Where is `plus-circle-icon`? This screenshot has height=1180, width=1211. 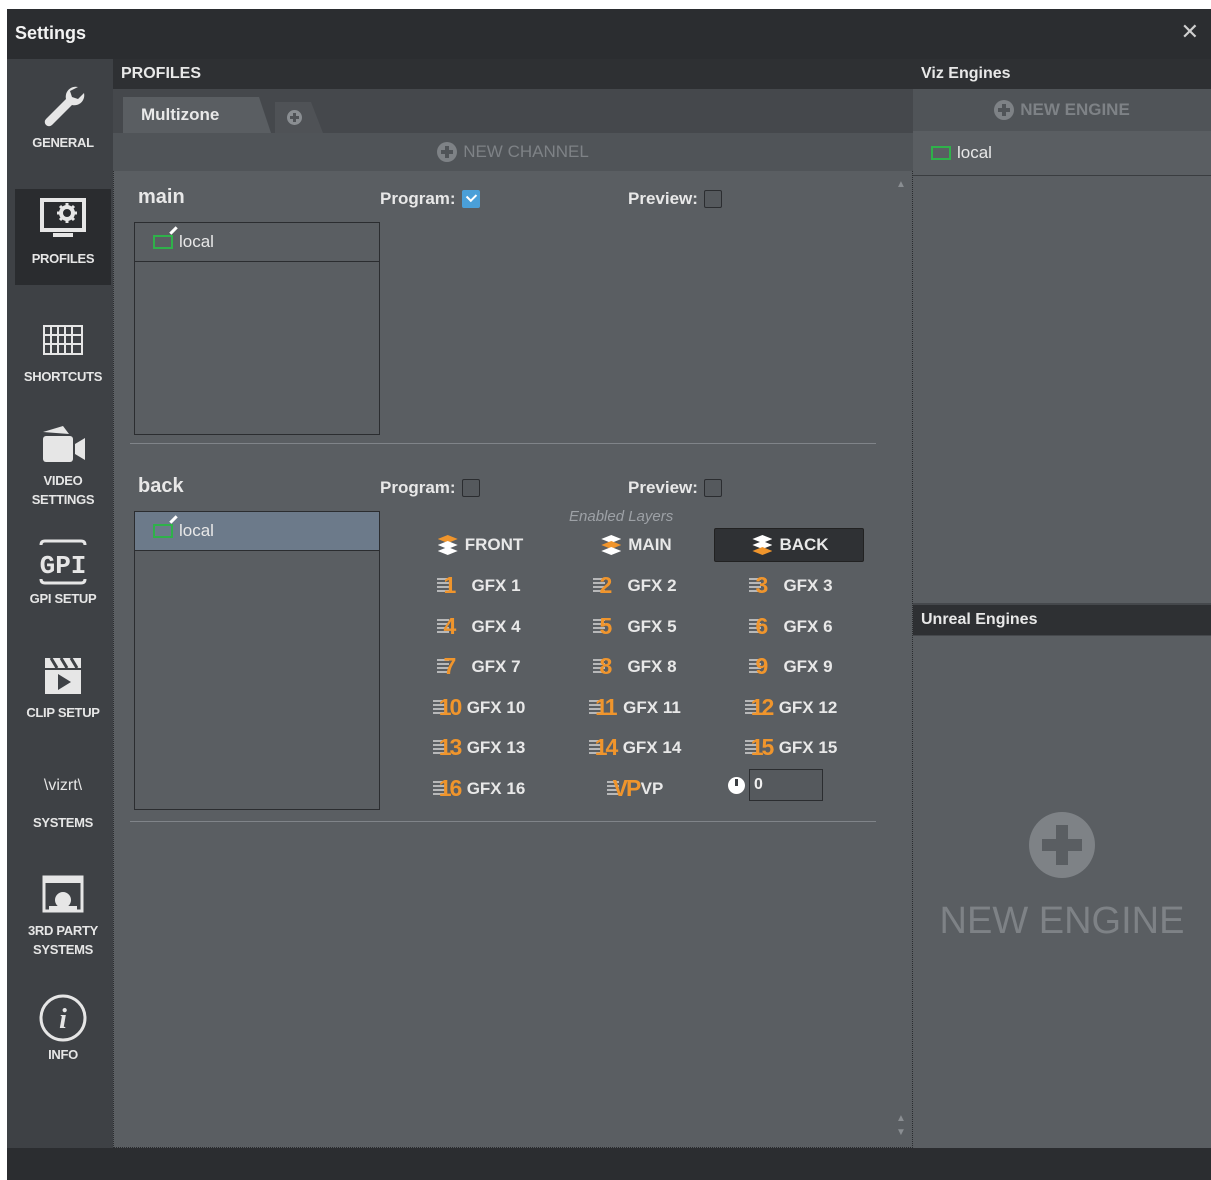 plus-circle-icon is located at coordinates (1062, 845).